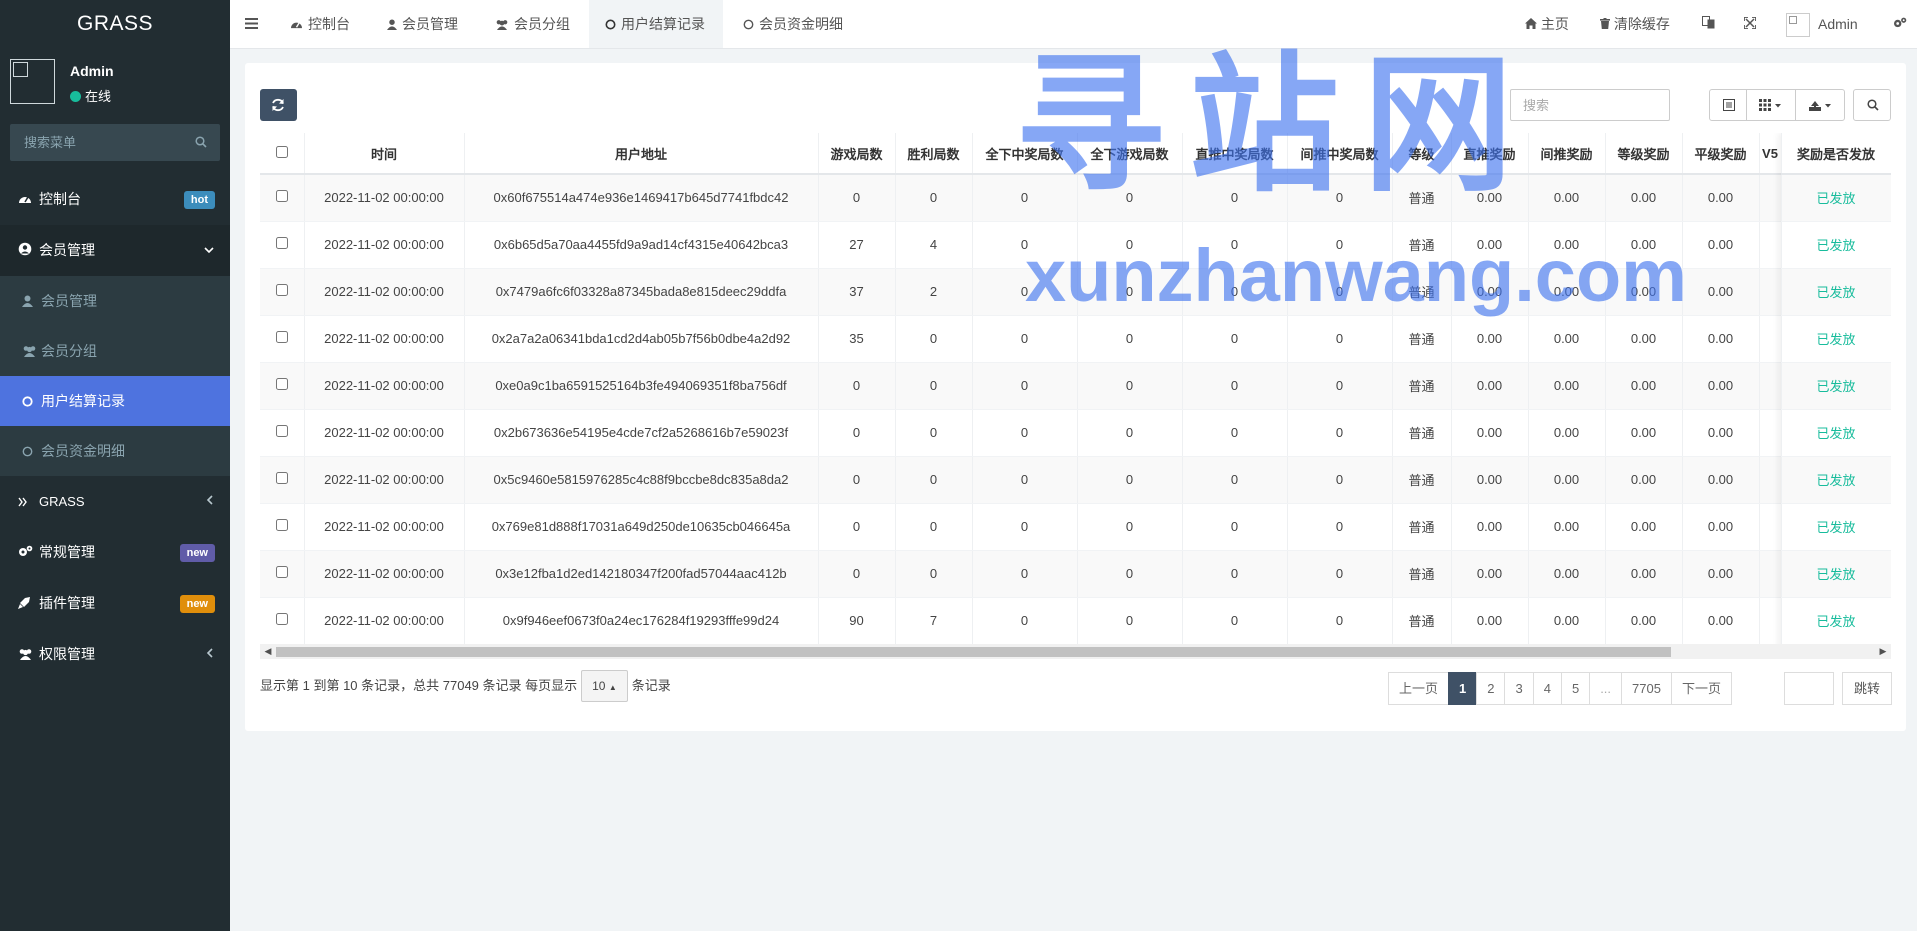  What do you see at coordinates (384, 154) in the screenshot?
I see `column-header: 时间` at bounding box center [384, 154].